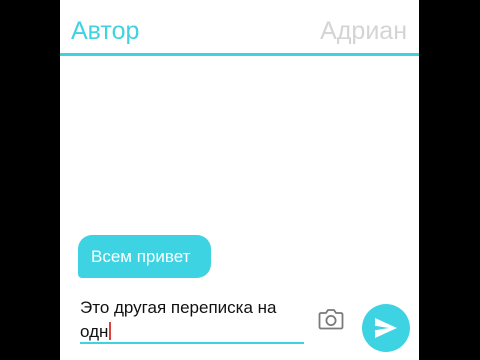 This screenshot has width=480, height=360. I want to click on camera-button, so click(331, 319).